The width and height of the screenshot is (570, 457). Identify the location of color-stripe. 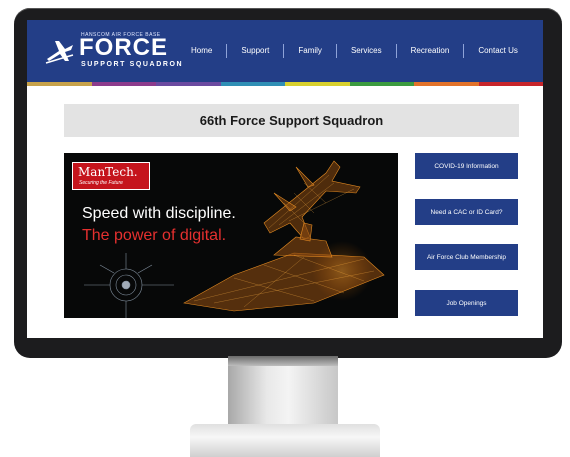
(285, 84).